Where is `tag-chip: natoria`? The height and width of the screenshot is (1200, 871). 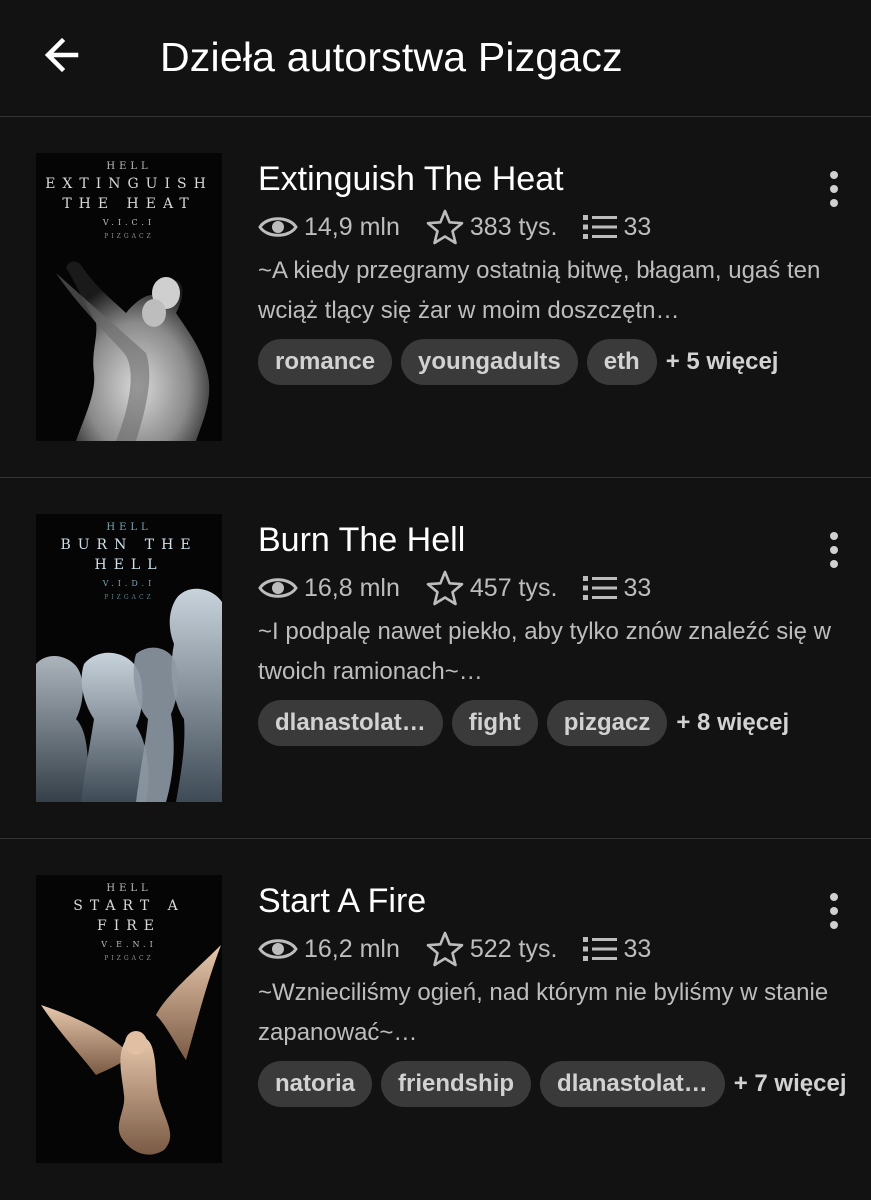 tag-chip: natoria is located at coordinates (315, 1084).